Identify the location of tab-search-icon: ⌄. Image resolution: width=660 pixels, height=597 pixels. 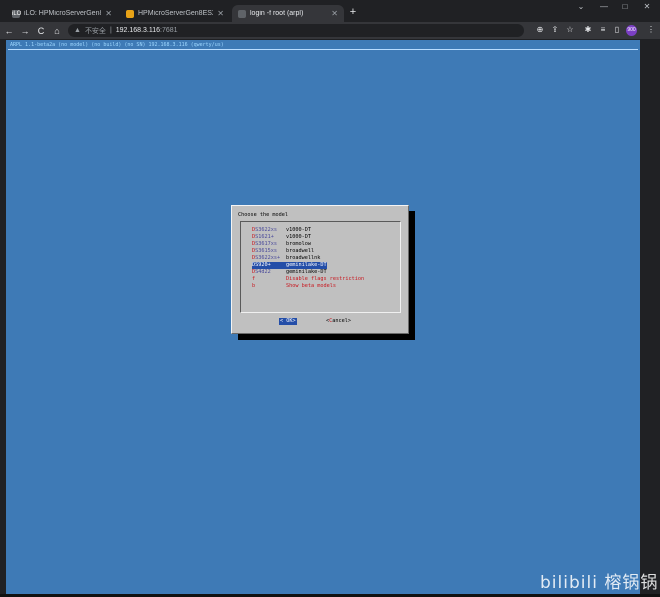
(581, 6).